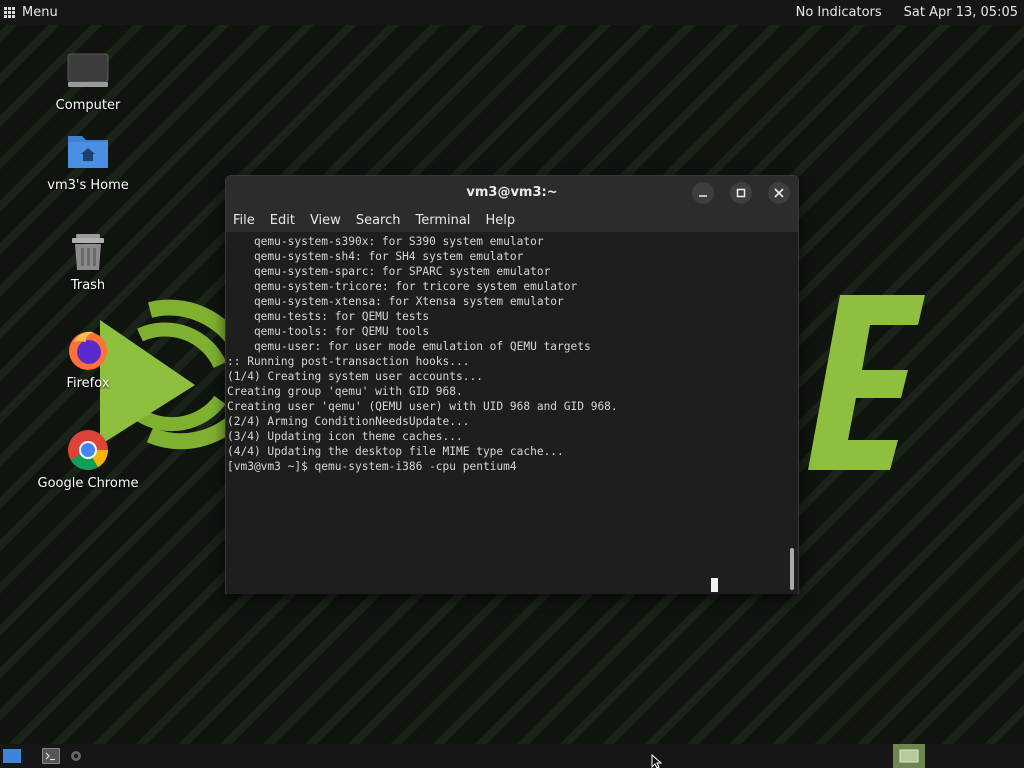 The width and height of the screenshot is (1024, 768). I want to click on bottom-panel, so click(512, 756).